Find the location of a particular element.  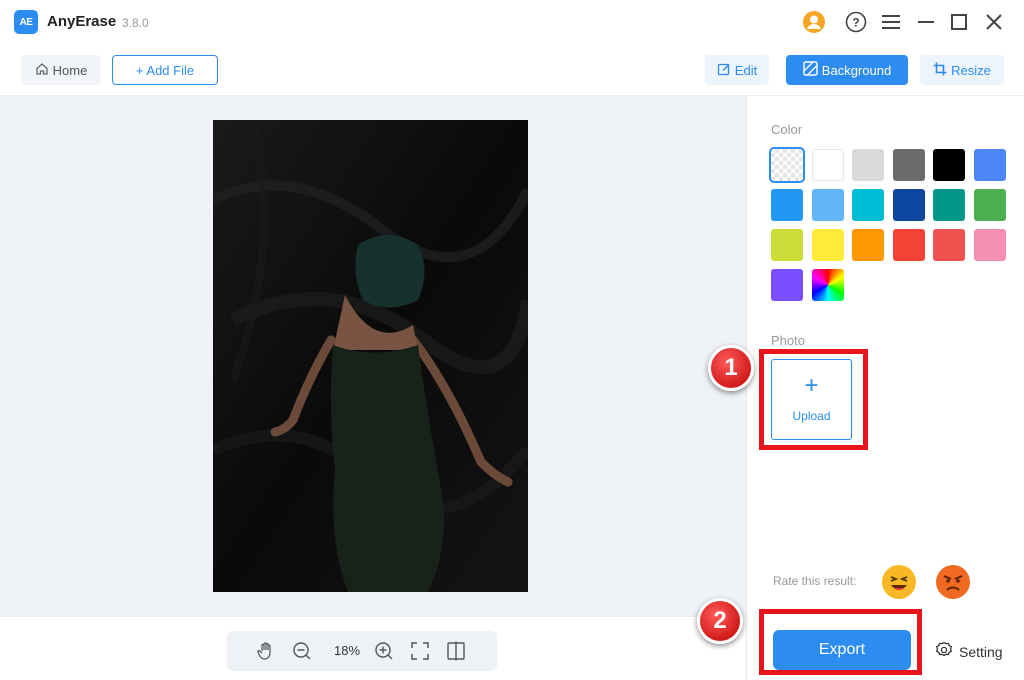

menu-icon is located at coordinates (891, 22).